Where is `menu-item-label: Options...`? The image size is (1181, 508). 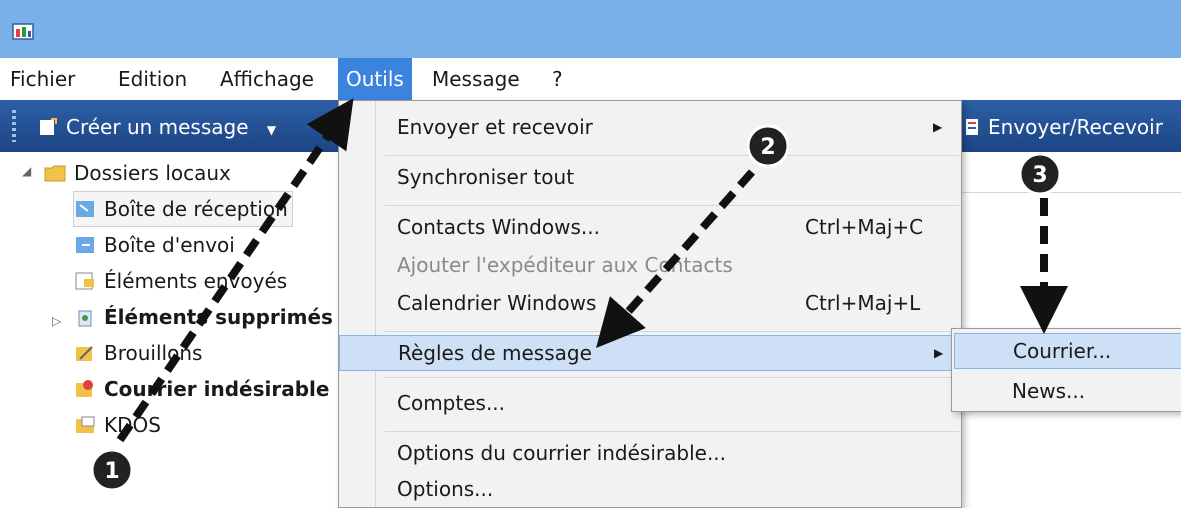 menu-item-label: Options... is located at coordinates (445, 489).